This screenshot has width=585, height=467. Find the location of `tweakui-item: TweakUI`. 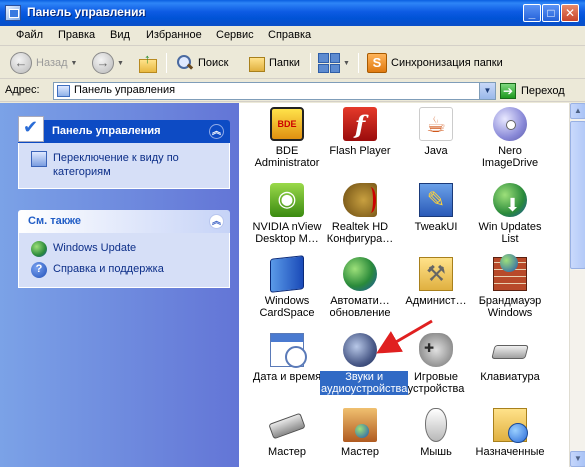

tweakui-item: TweakUI is located at coordinates (436, 208).